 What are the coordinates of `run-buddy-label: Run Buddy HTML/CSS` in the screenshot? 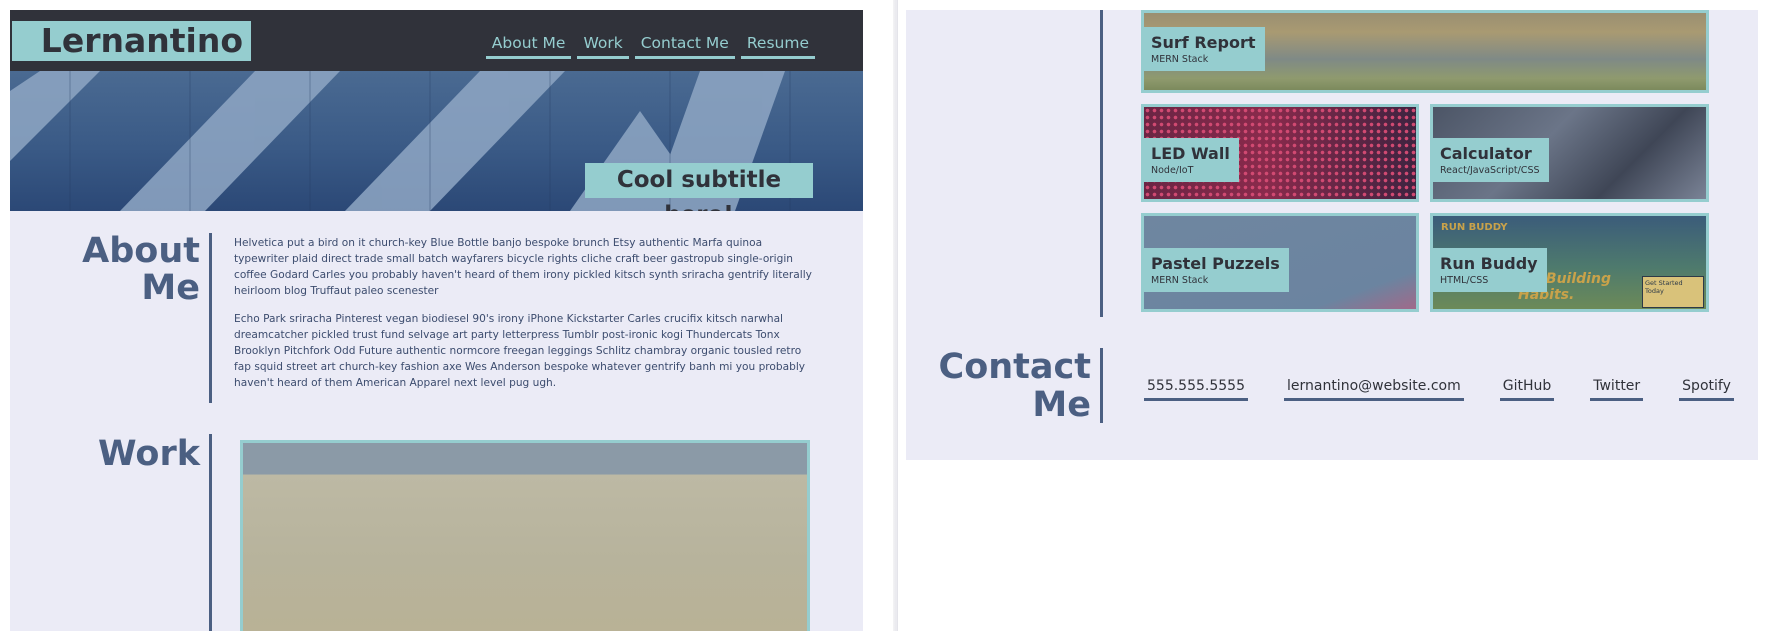 It's located at (1490, 270).